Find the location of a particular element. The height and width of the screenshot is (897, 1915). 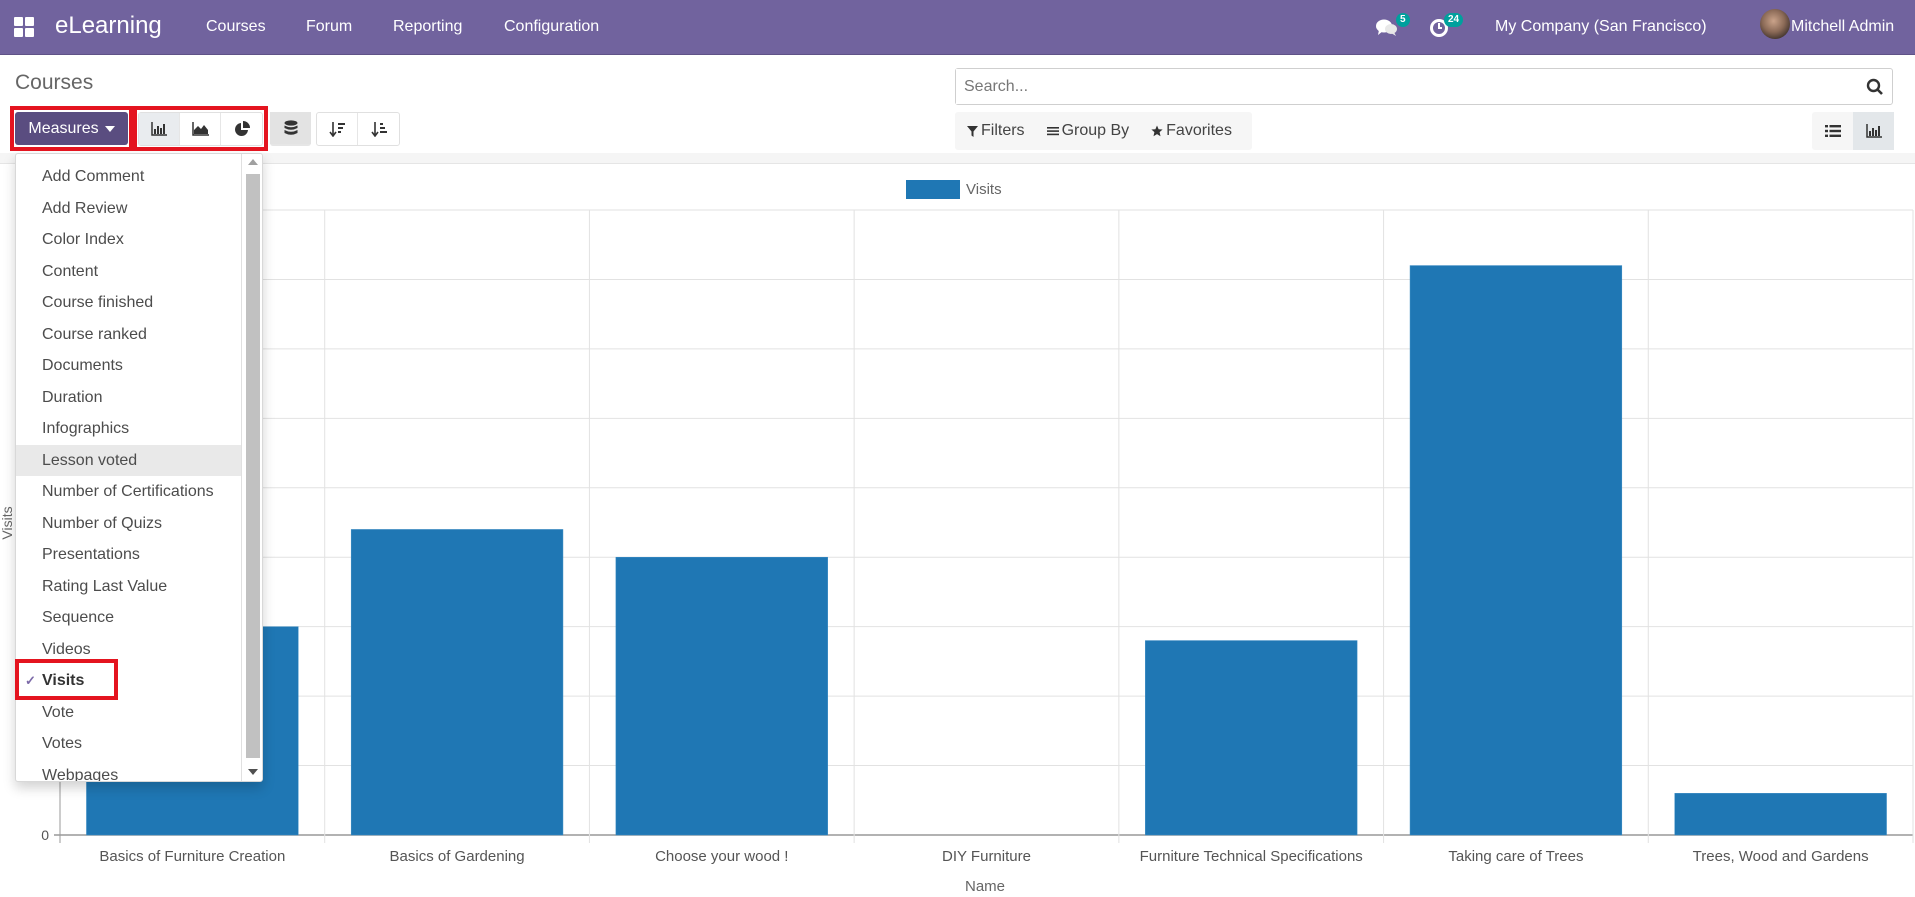

measure-item-documents: Documents is located at coordinates (128, 365).